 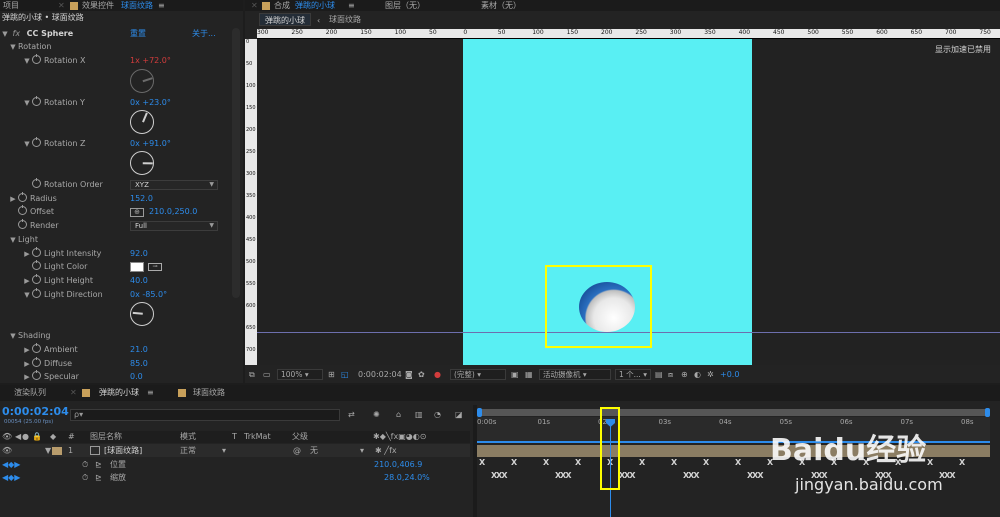 I want to click on tab-bouncing-ball: 弹跳的小球, so click(x=119, y=393).